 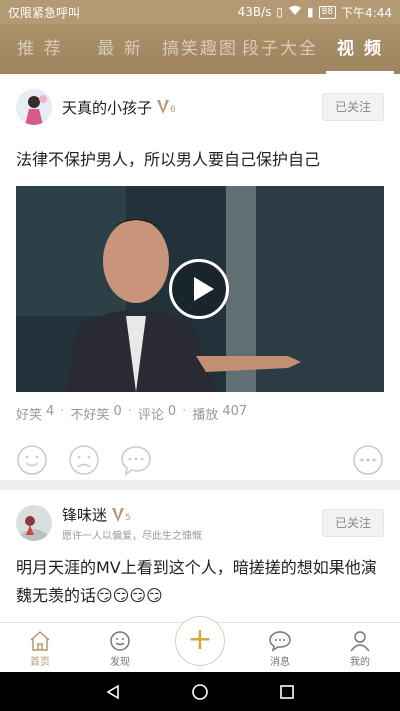 I want to click on user-icon, so click(x=360, y=641).